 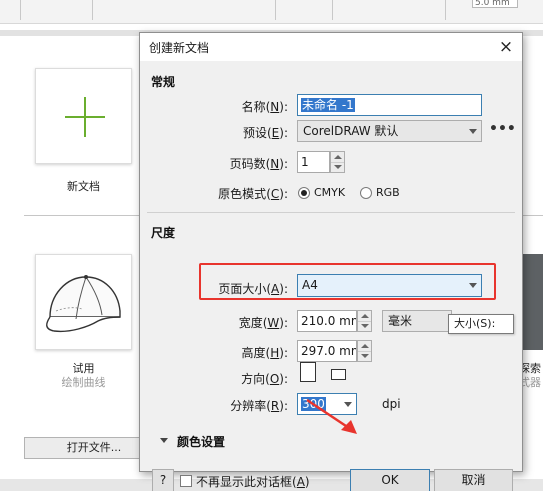 What do you see at coordinates (253, 194) in the screenshot?
I see `color-mode-label: 原色模式(C):` at bounding box center [253, 194].